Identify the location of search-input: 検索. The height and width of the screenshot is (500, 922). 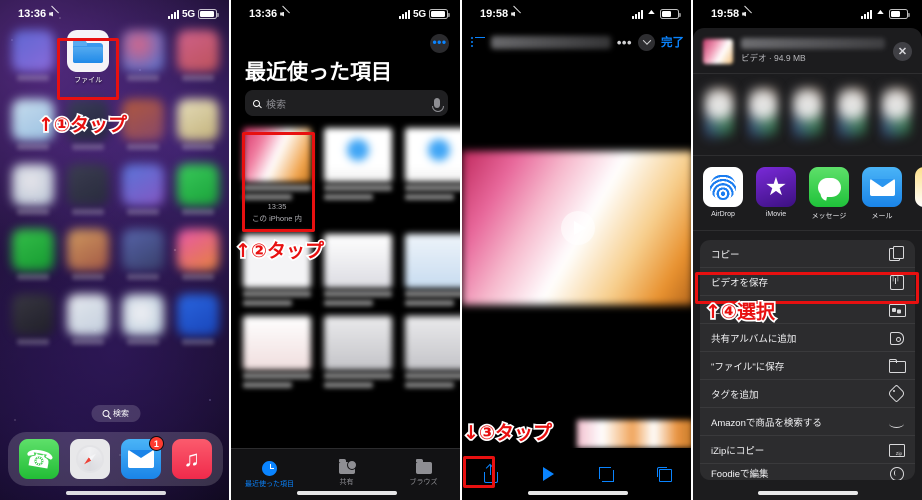
(346, 103).